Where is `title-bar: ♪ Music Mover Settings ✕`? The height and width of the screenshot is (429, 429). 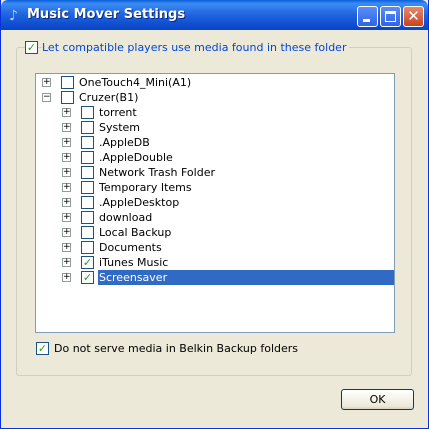
title-bar: ♪ Music Mover Settings ✕ is located at coordinates (214, 15).